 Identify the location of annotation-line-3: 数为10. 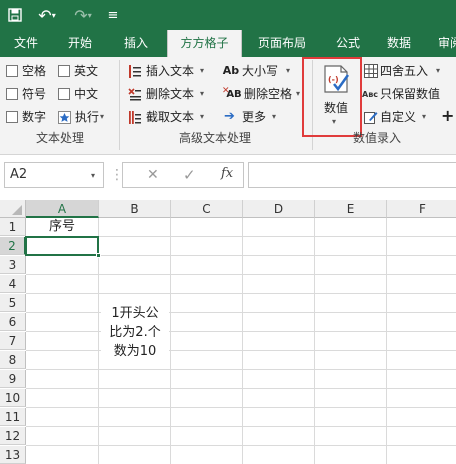
(135, 351).